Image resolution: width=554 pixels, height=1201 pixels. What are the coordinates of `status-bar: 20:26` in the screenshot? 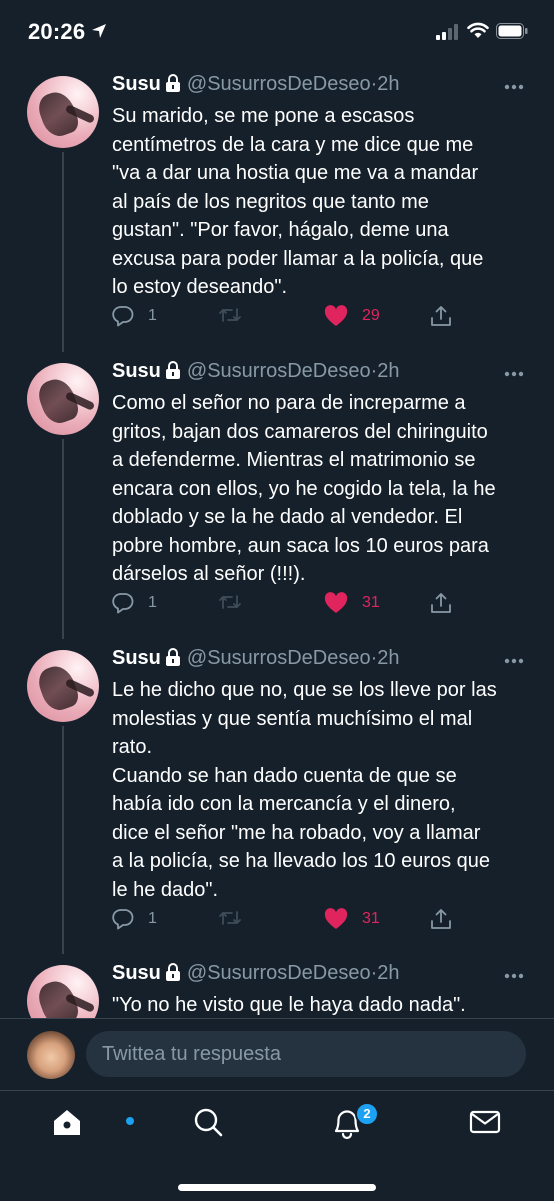 It's located at (277, 33).